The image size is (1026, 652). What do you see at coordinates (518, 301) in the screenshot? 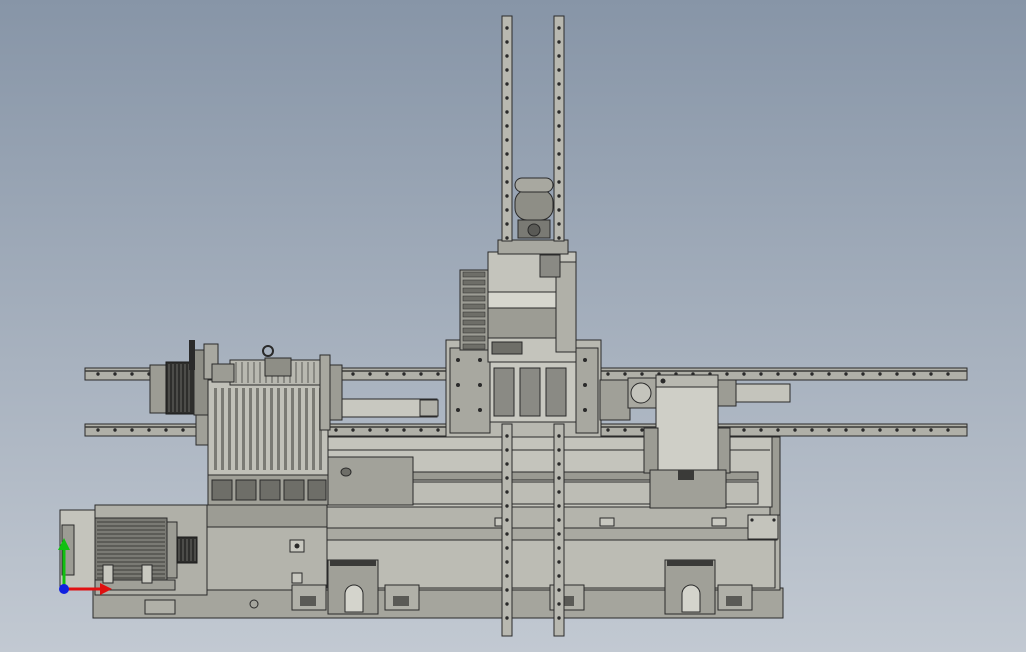
I see `turret-slide` at bounding box center [518, 301].